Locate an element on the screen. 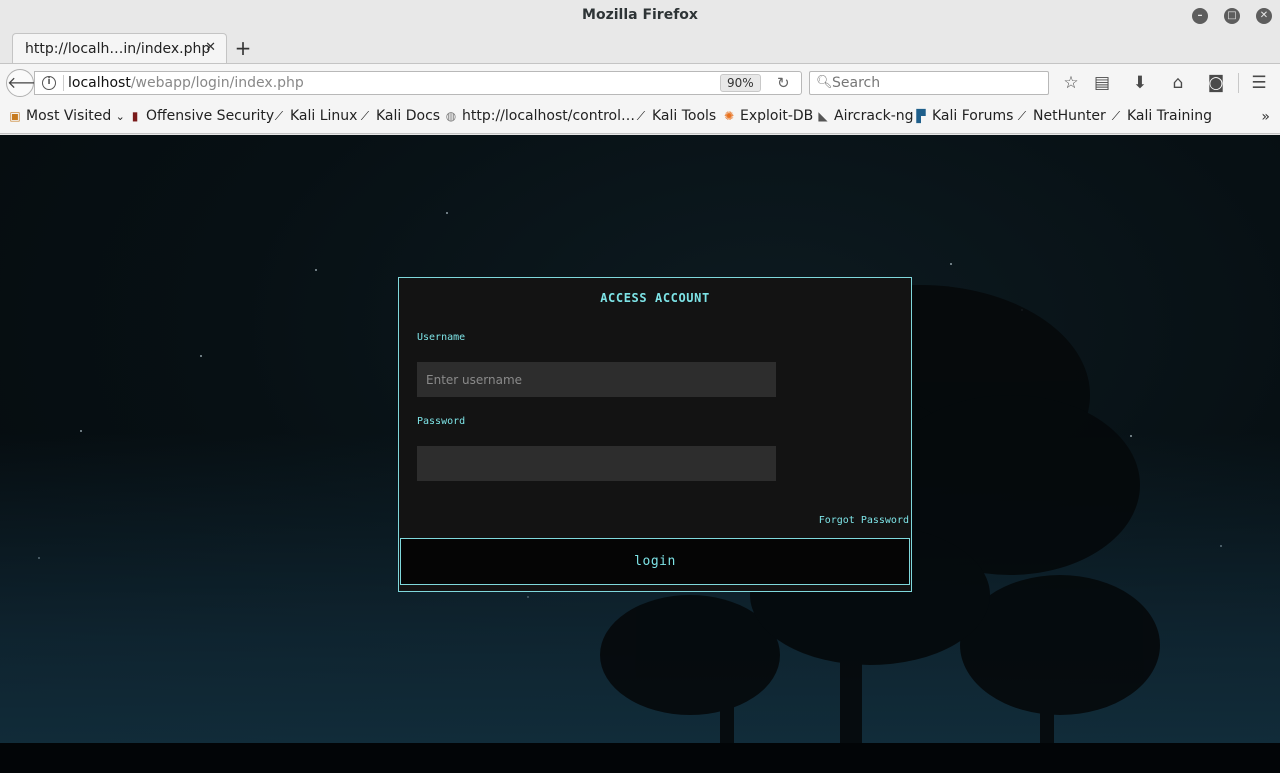 Image resolution: width=1280 pixels, height=773 pixels. bookmark-kali-docs: ⟋ Kali Docs is located at coordinates (399, 116).